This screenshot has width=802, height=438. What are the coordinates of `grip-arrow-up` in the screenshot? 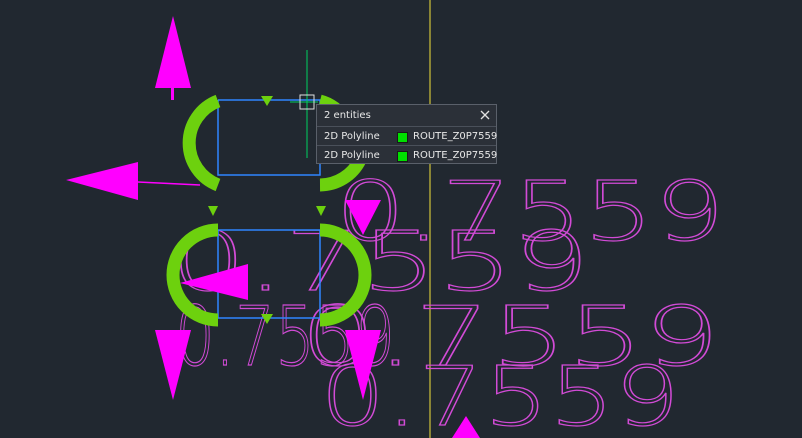 It's located at (173, 52).